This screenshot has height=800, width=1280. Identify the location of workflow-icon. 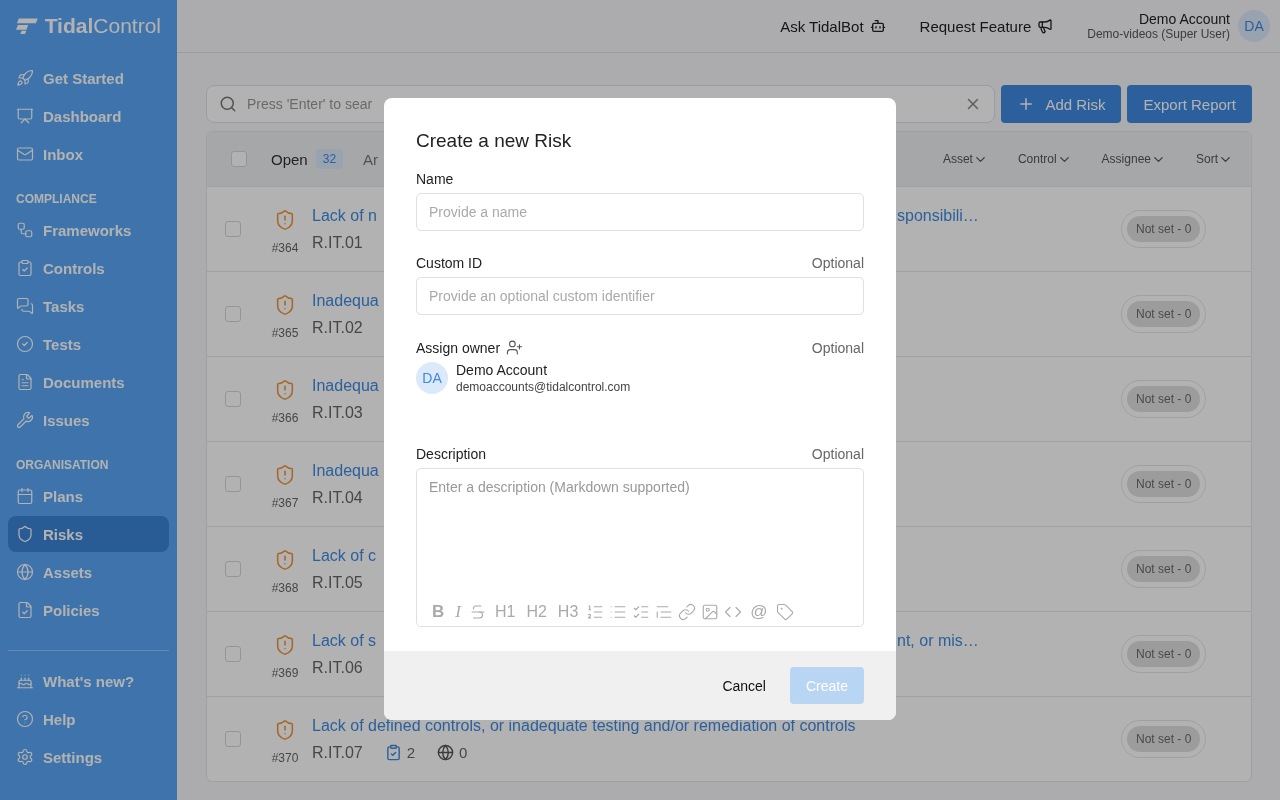
(25, 230).